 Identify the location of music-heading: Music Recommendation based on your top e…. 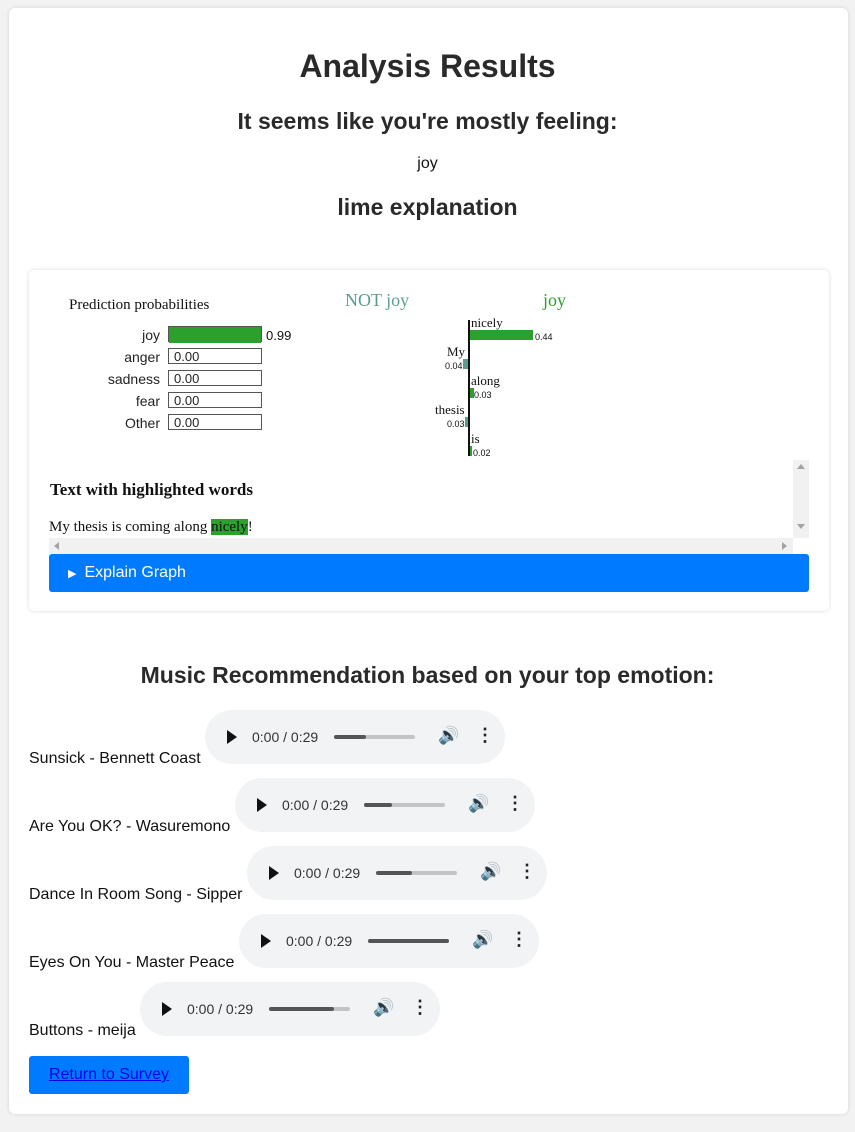
(427, 675).